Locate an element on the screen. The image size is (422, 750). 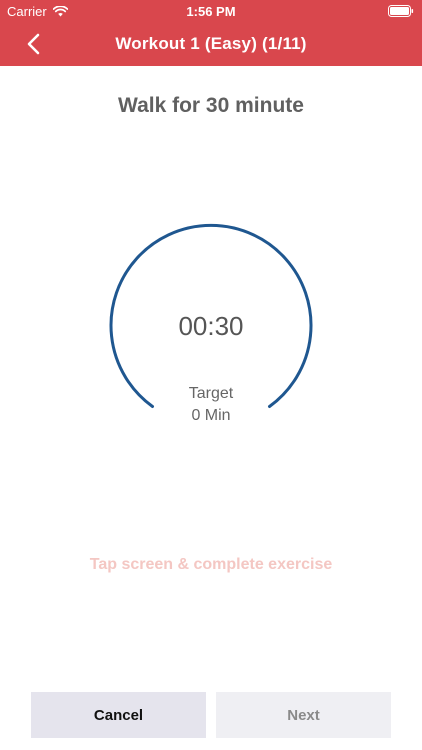
nav-bar: Workout 1 (Easy) (1/11) is located at coordinates (211, 44).